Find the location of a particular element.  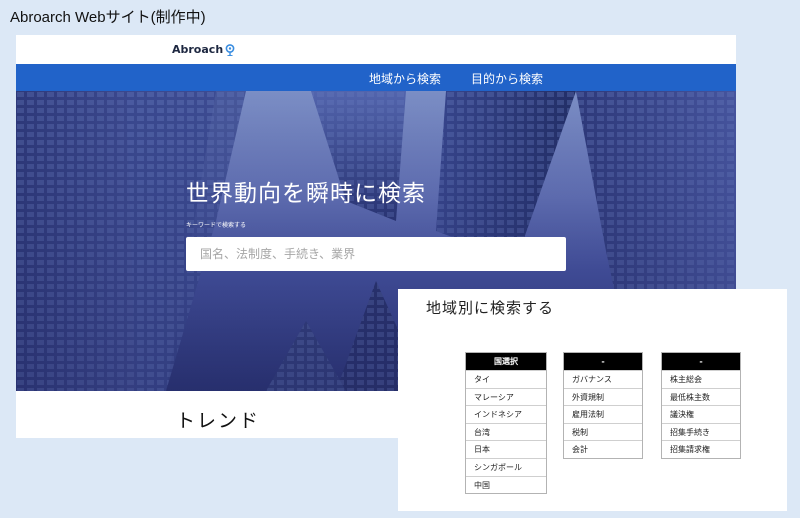

topic-select-dropdown: - 株主総会 最低株主数 議決権 招集手続き 招集請求権 is located at coordinates (701, 405).